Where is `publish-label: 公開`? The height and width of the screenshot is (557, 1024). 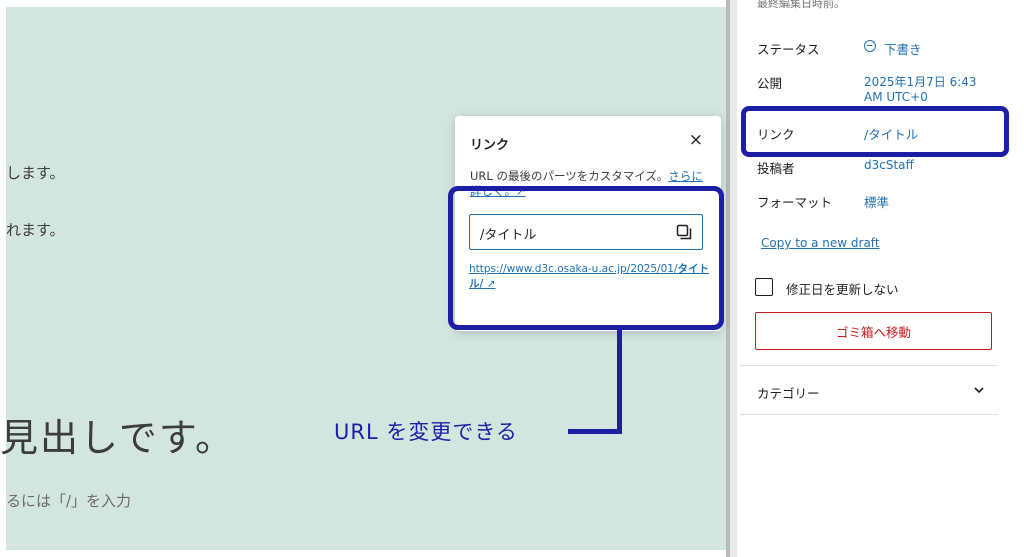 publish-label: 公開 is located at coordinates (770, 83).